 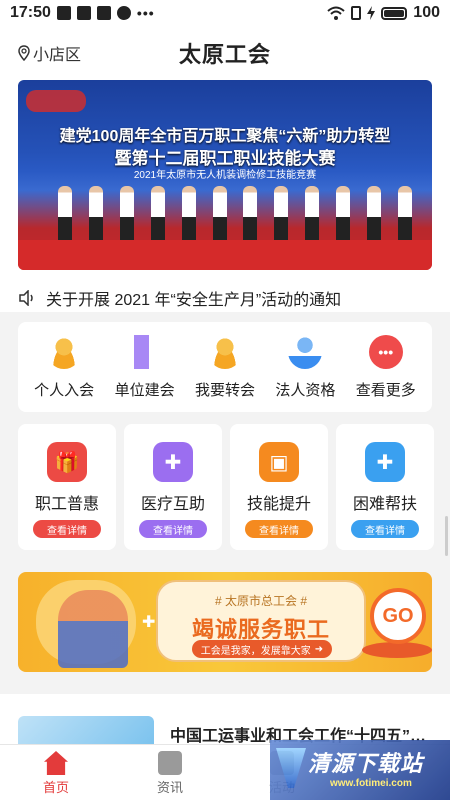 What do you see at coordinates (67, 462) in the screenshot?
I see `gift-icon: 🎁` at bounding box center [67, 462].